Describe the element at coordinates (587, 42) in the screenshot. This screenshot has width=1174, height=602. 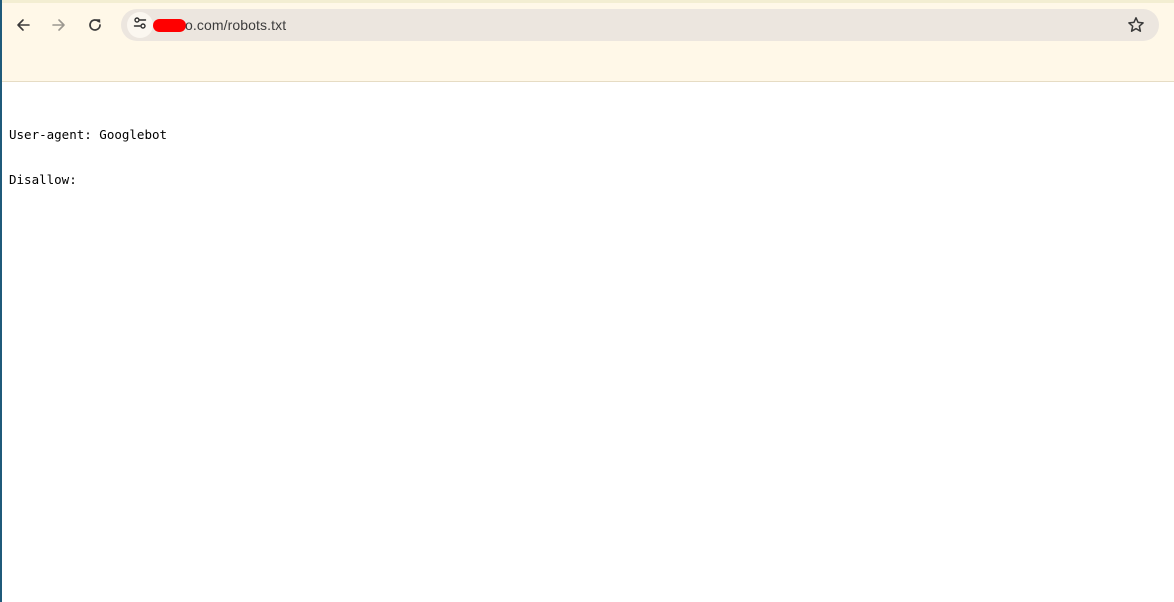
I see `browser-toolbar: o.com/robots.txt` at that location.